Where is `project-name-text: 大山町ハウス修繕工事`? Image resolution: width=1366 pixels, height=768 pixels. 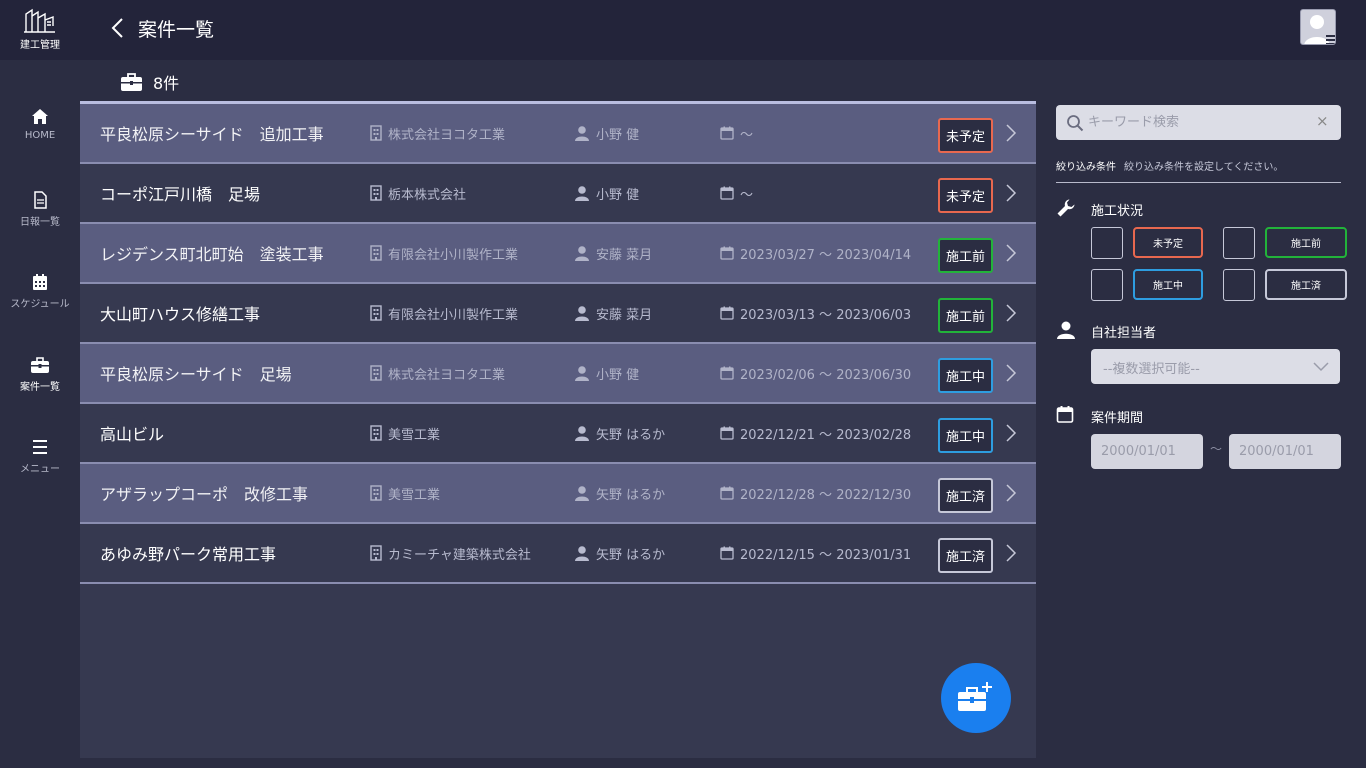 project-name-text: 大山町ハウス修繕工事 is located at coordinates (180, 314).